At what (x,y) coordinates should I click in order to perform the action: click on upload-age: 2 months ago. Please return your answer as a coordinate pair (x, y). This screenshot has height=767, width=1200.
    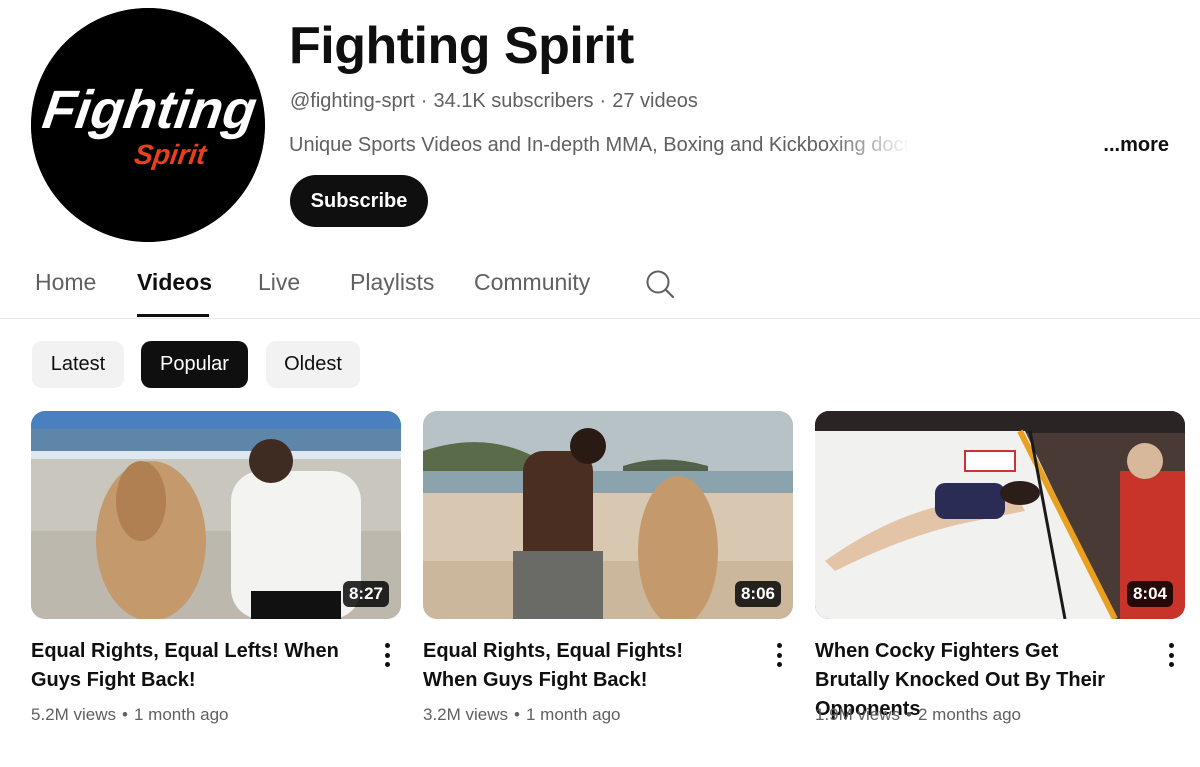
    Looking at the image, I should click on (969, 714).